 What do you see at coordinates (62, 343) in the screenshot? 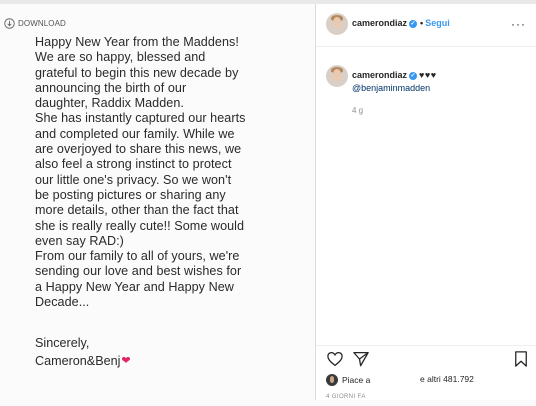
I see `signoff-text: Sincerely,` at bounding box center [62, 343].